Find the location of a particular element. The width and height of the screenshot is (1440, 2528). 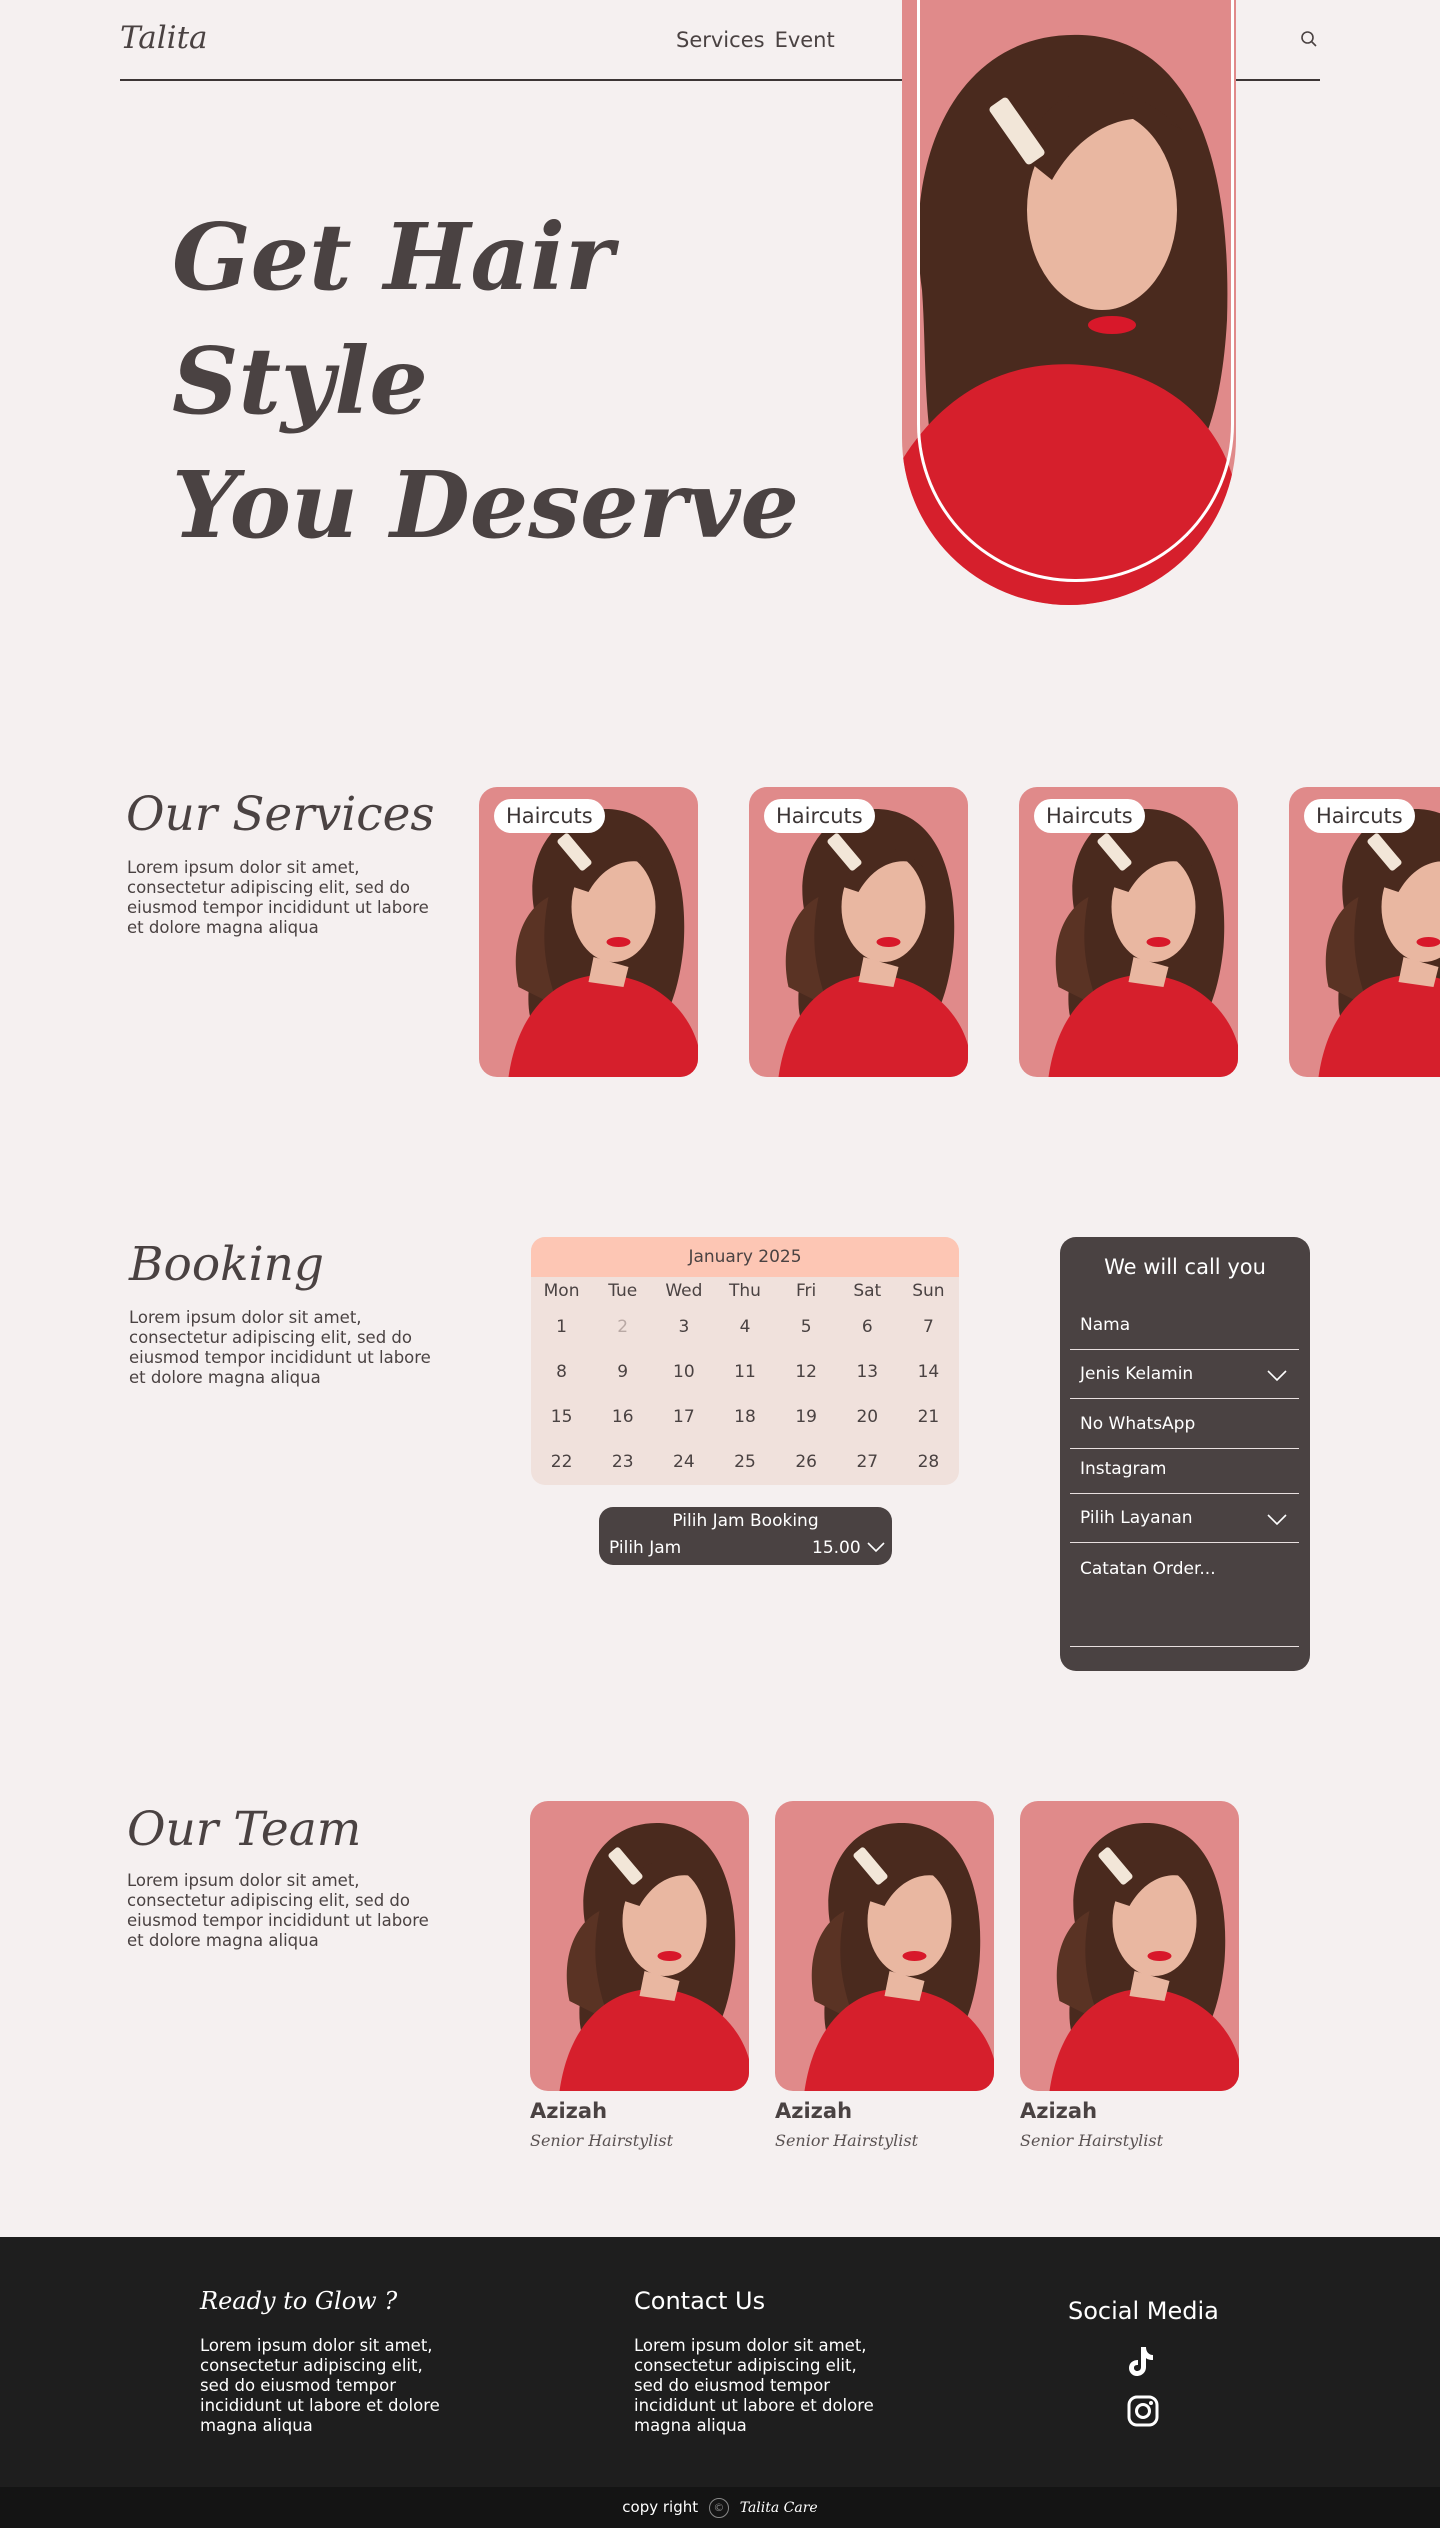

copyright-icon: © is located at coordinates (718, 2507).